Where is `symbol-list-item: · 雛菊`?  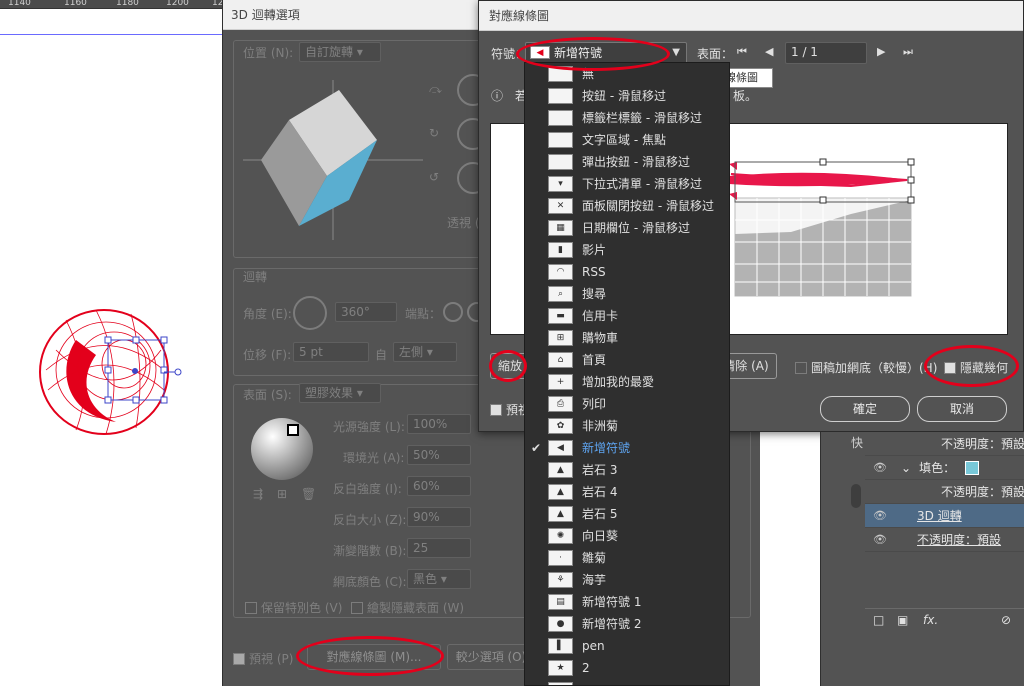 symbol-list-item: · 雛菊 is located at coordinates (627, 558).